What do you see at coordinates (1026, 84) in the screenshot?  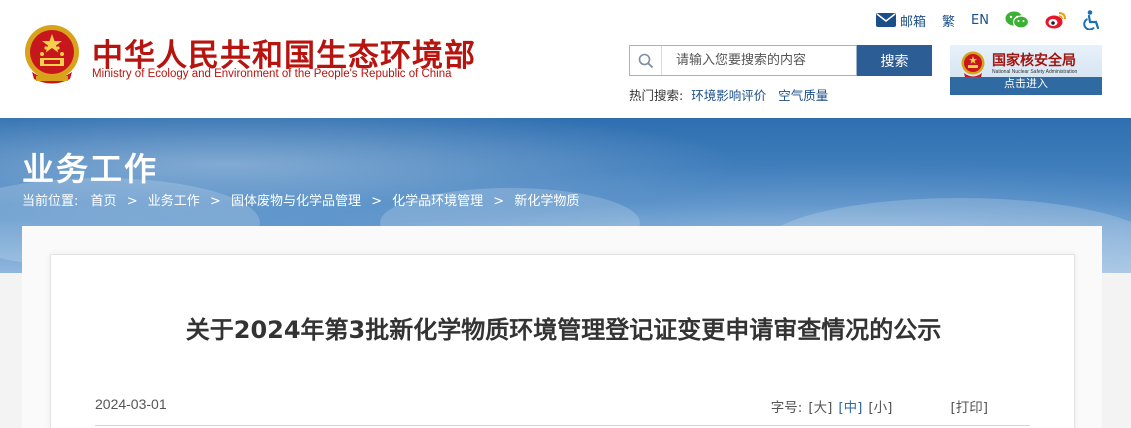 I see `nnsa-enter-label: 点击进入` at bounding box center [1026, 84].